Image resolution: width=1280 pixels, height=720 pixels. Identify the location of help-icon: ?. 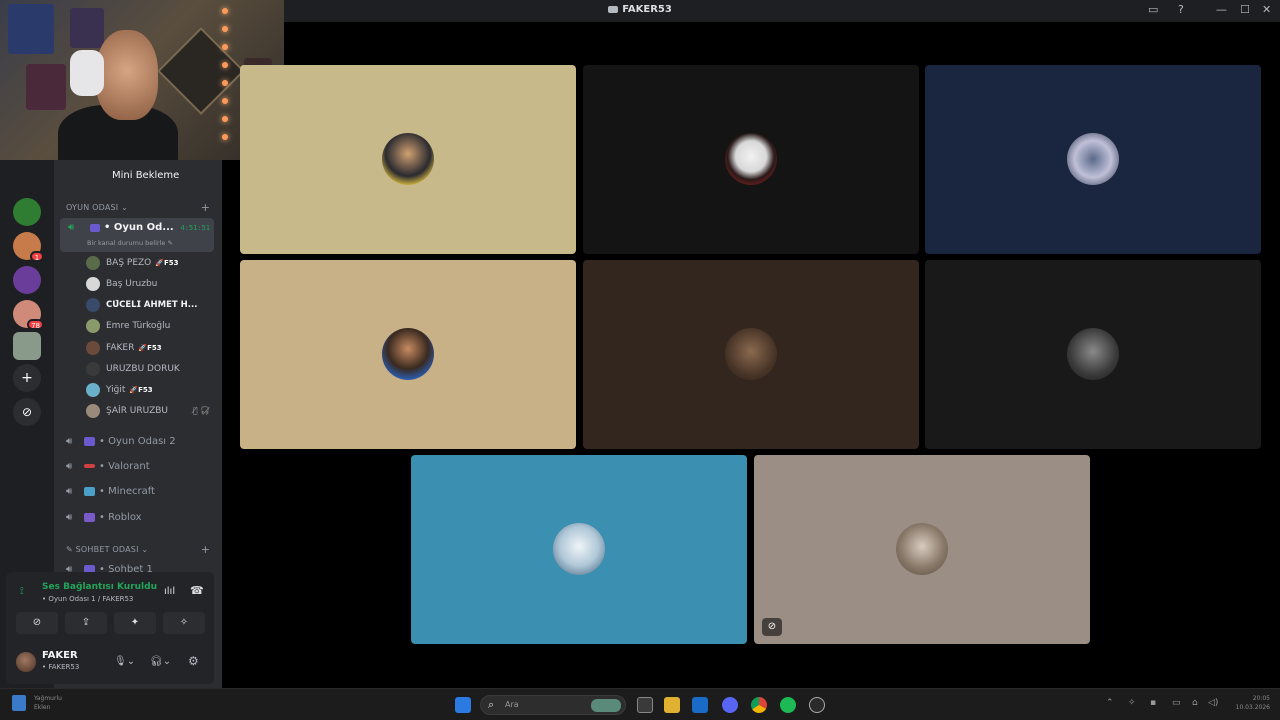
(1181, 9).